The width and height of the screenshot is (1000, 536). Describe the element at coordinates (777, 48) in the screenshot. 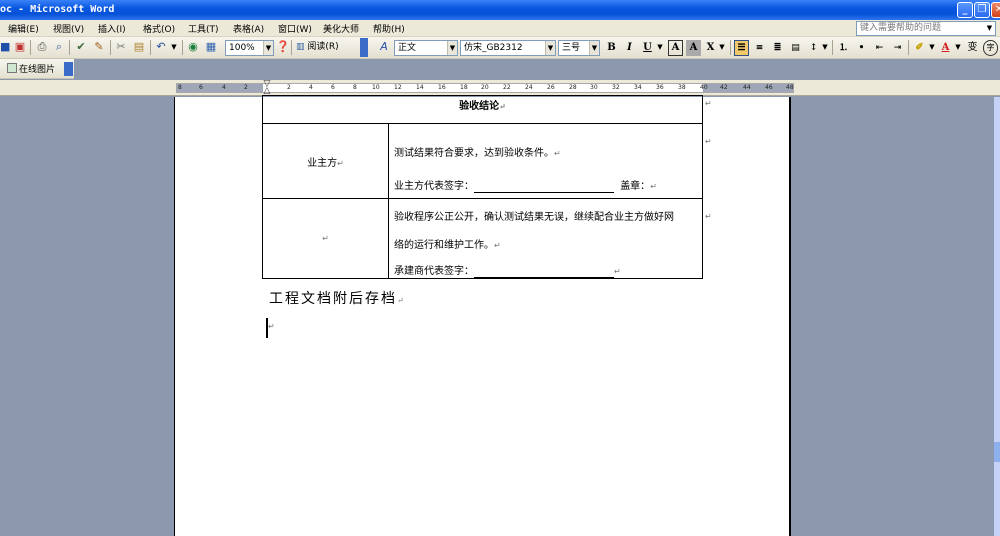

I see `align-right-button: ≣` at that location.